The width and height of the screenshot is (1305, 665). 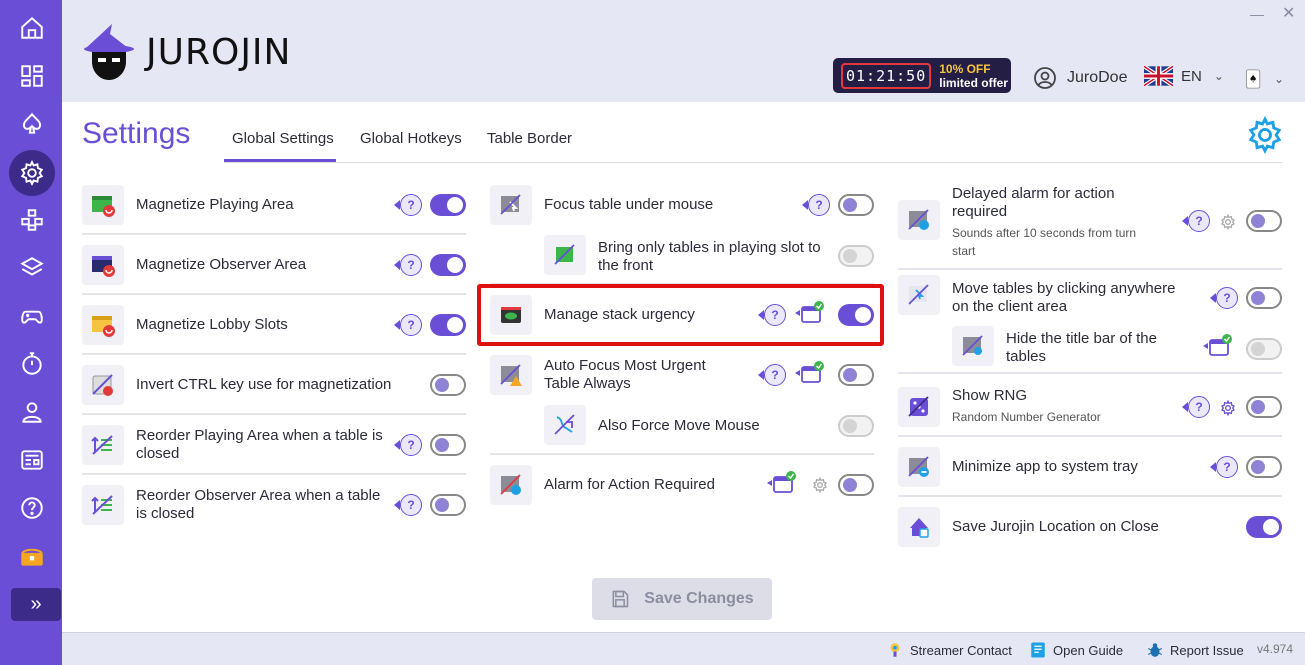 I want to click on sidebar-item-dashboard, so click(x=32, y=76).